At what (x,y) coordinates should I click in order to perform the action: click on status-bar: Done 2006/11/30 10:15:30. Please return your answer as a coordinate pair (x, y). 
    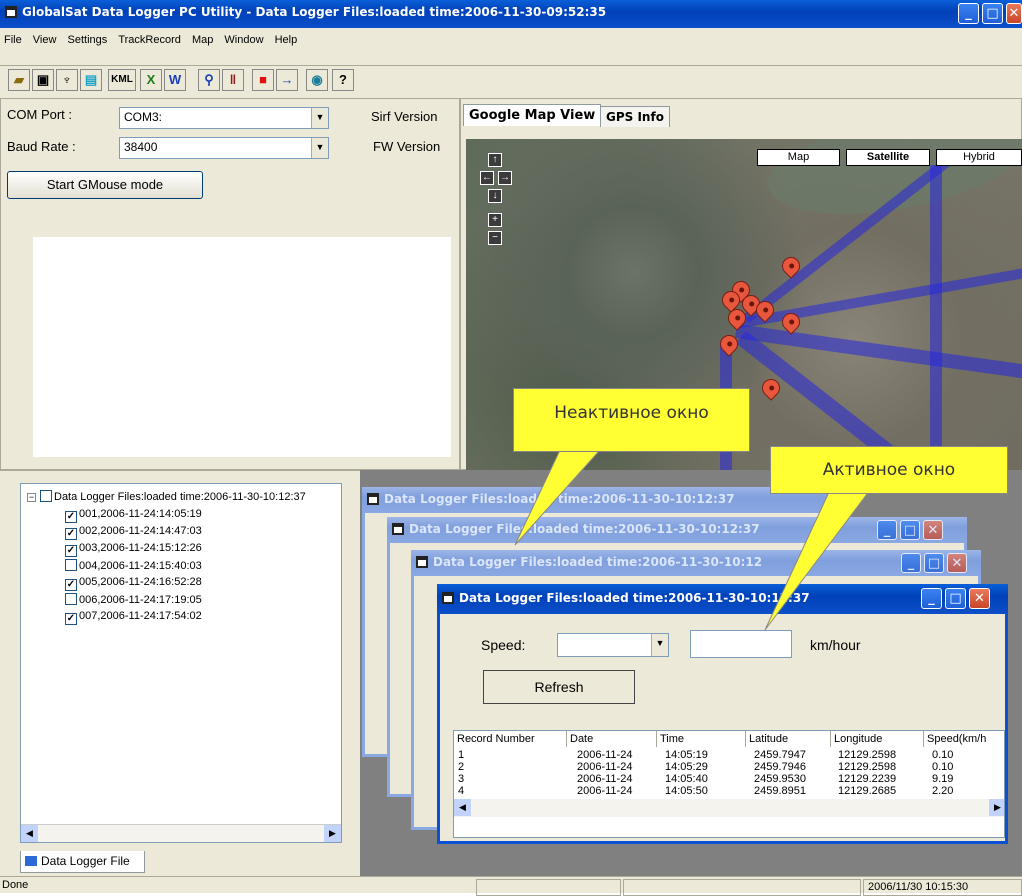
    Looking at the image, I should click on (511, 886).